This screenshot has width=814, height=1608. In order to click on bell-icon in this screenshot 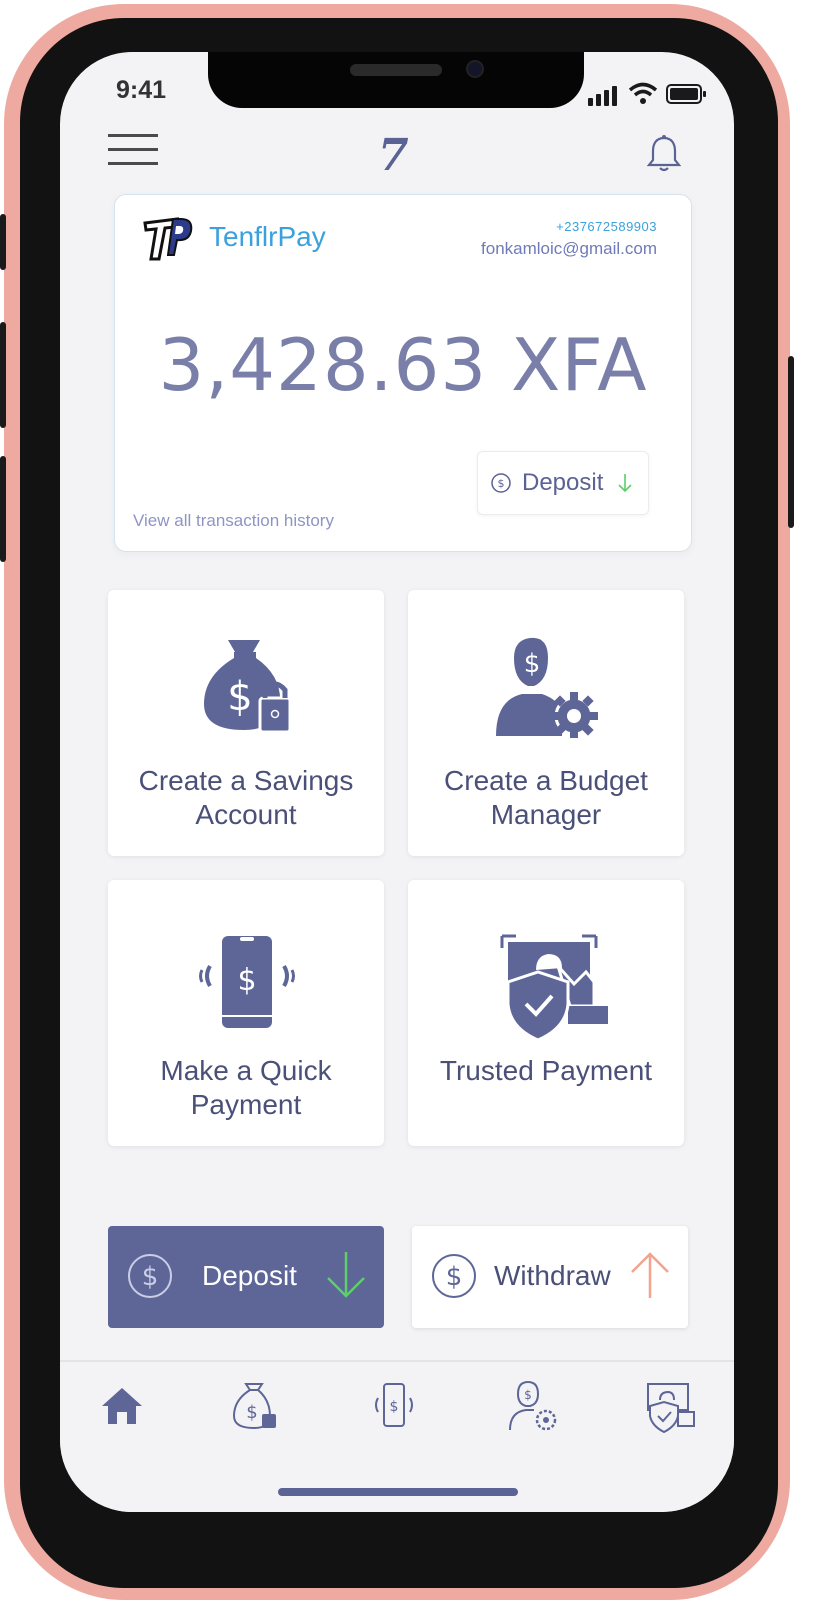, I will do `click(664, 154)`.